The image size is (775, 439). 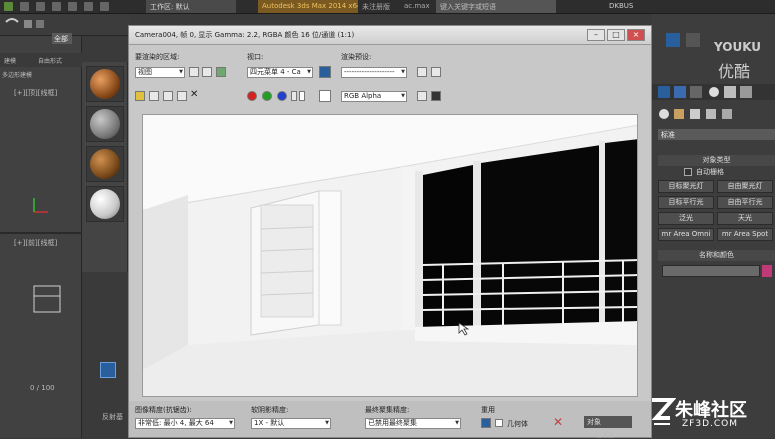 What do you see at coordinates (716, 160) in the screenshot?
I see `object-type-rollout: 对象类型` at bounding box center [716, 160].